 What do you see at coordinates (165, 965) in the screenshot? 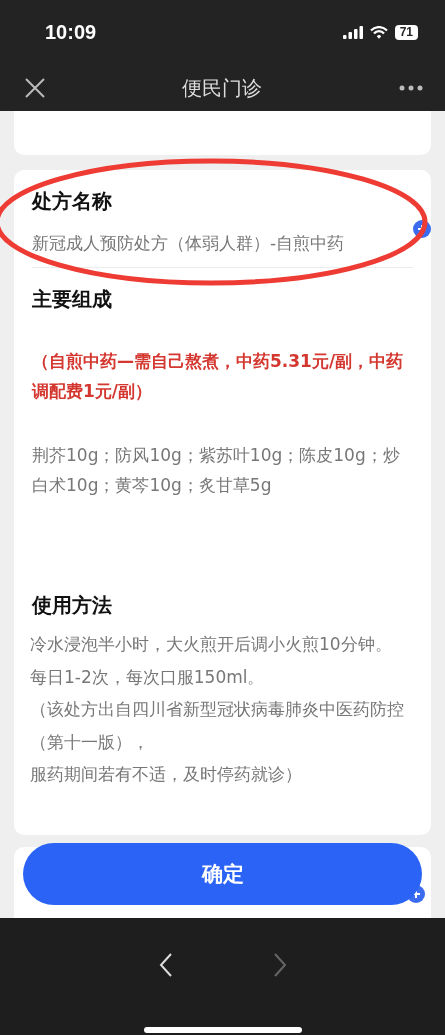
I see `back-icon` at bounding box center [165, 965].